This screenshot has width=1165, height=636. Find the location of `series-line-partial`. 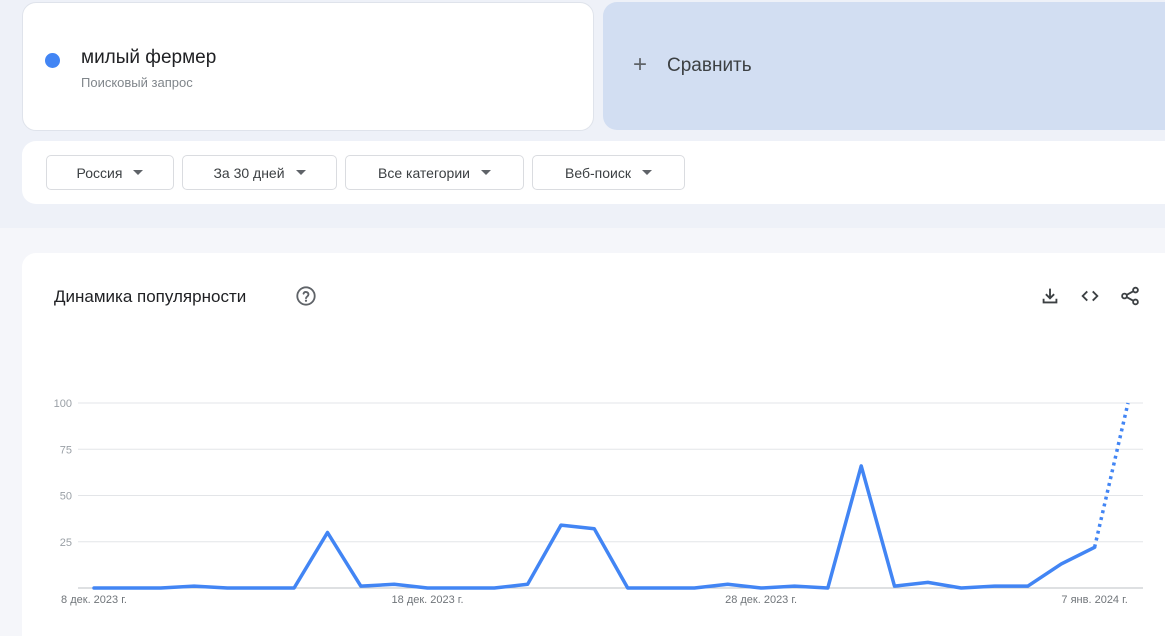

series-line-partial is located at coordinates (1111, 475).